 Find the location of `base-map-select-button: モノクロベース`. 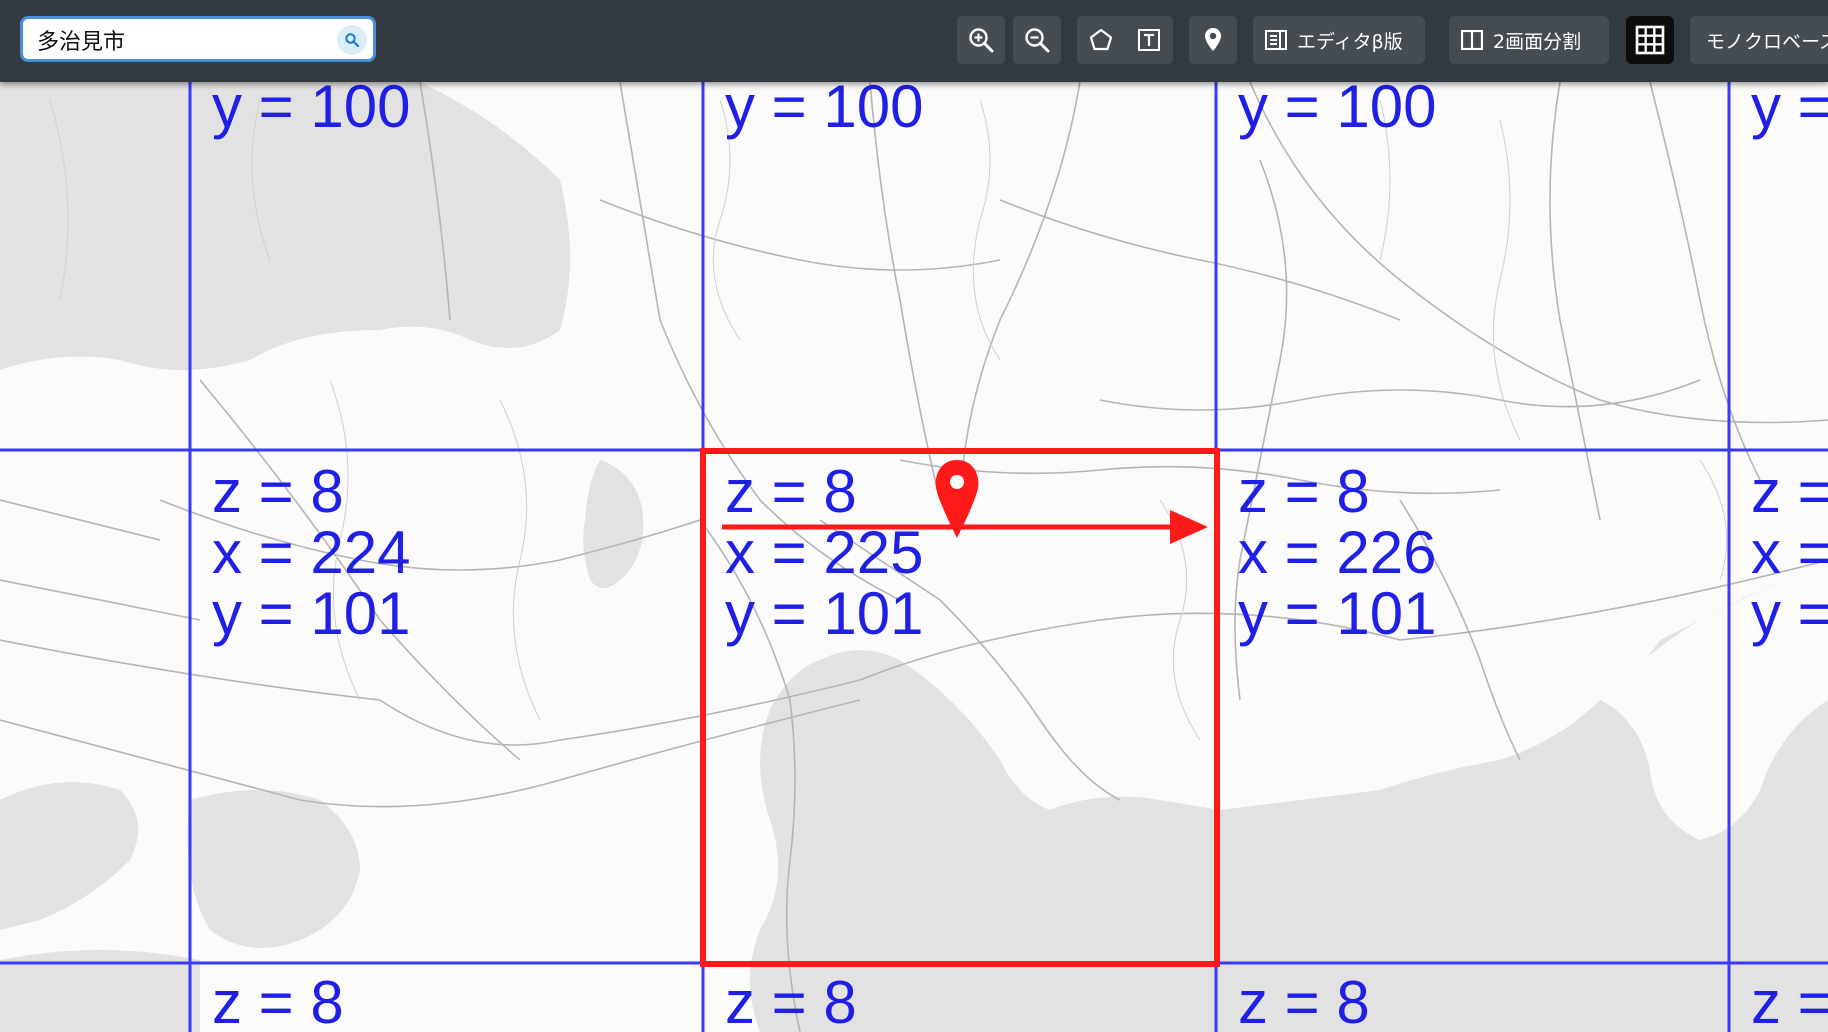

base-map-select-button: モノクロベース is located at coordinates (1759, 40).